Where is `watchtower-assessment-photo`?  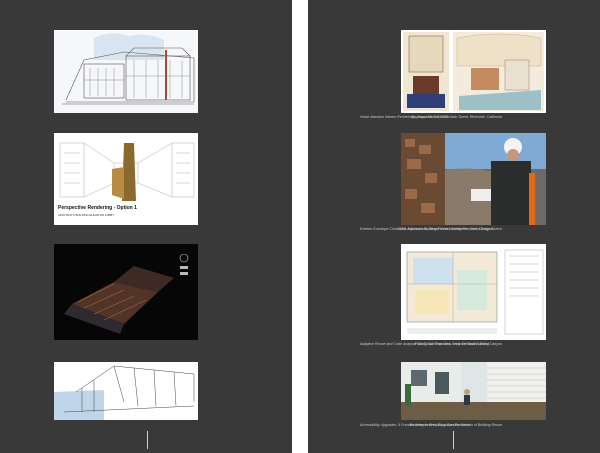 watchtower-assessment-photo is located at coordinates (473, 179).